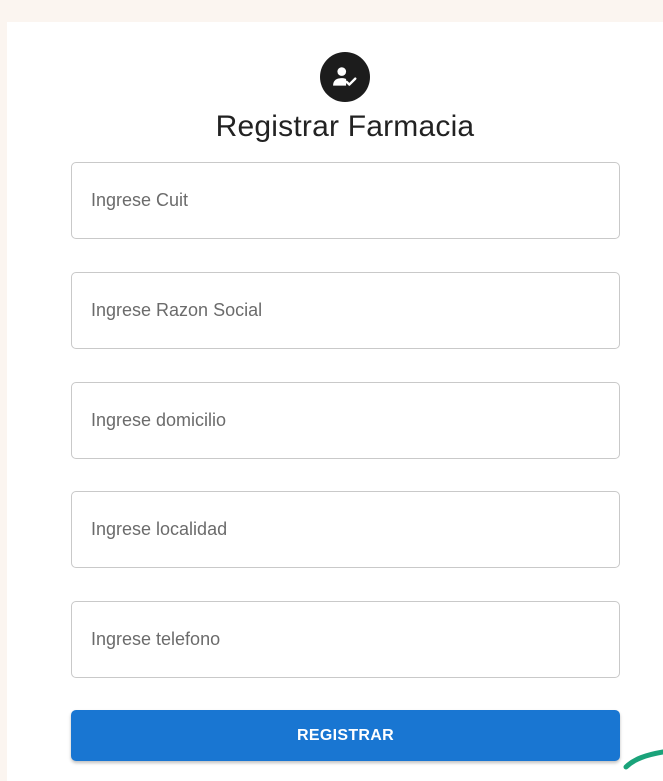 The width and height of the screenshot is (663, 781). I want to click on person-check-icon, so click(345, 76).